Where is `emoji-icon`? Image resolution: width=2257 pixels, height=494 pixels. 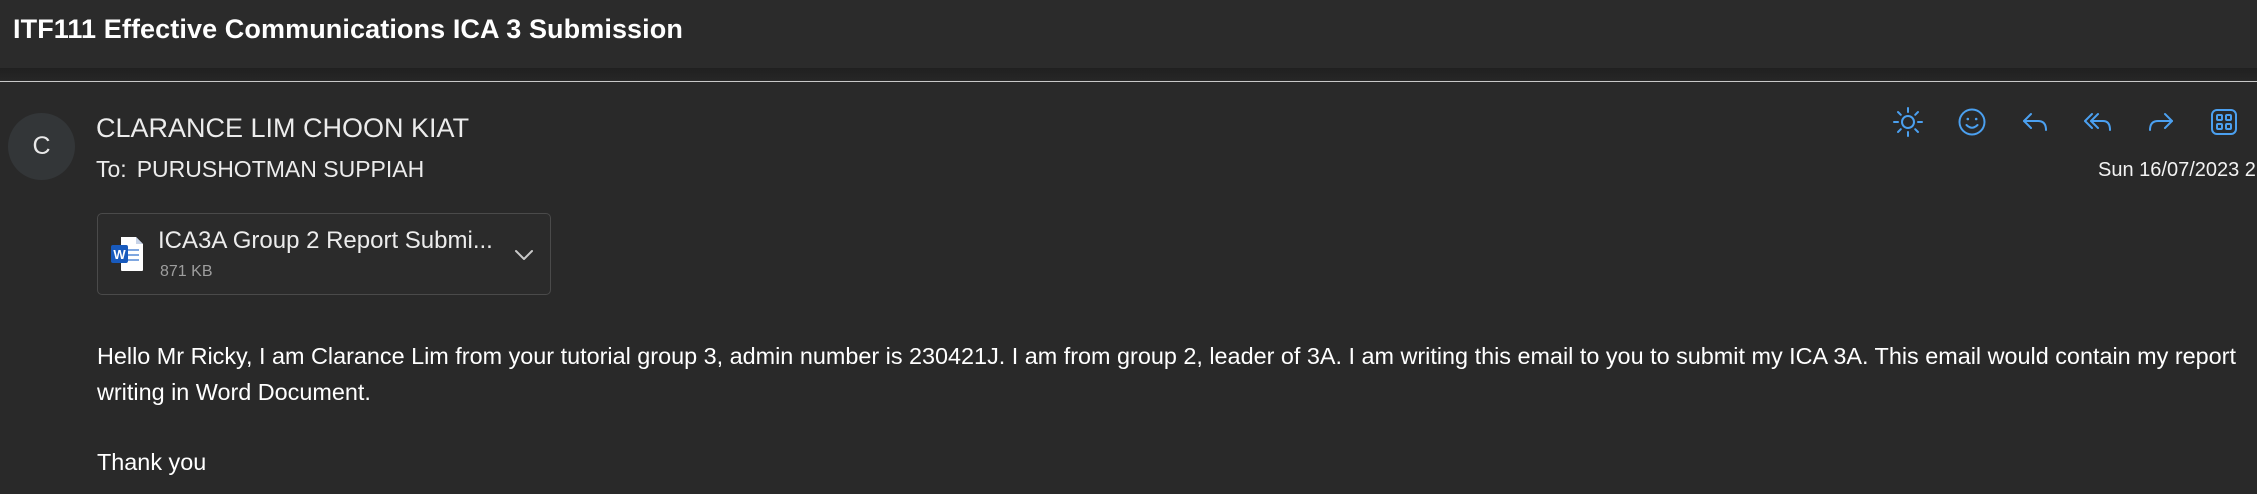 emoji-icon is located at coordinates (1972, 122).